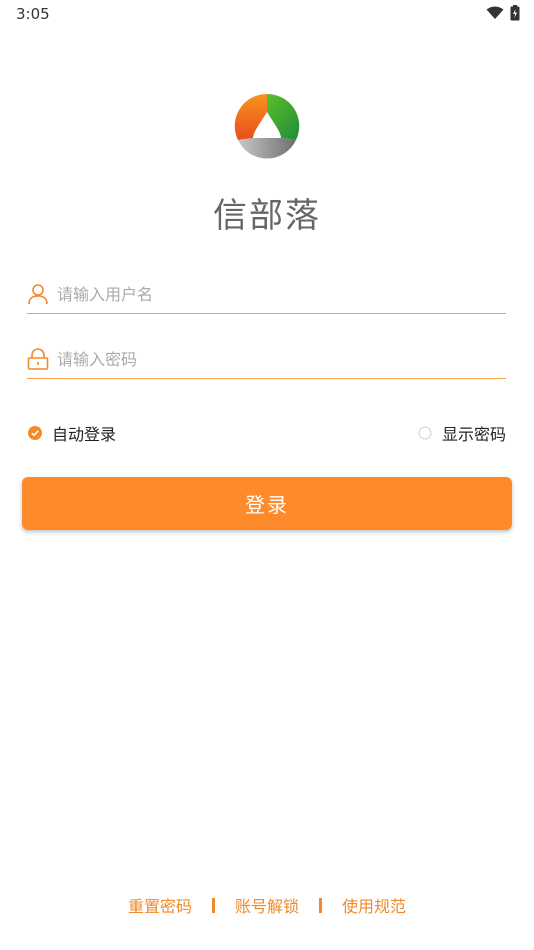  I want to click on check-circle-icon, so click(35, 433).